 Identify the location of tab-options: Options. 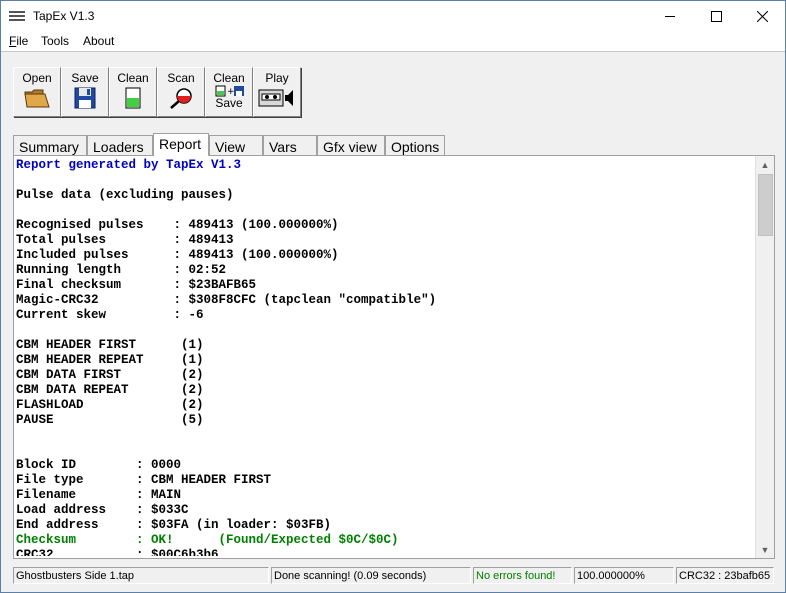
(415, 145).